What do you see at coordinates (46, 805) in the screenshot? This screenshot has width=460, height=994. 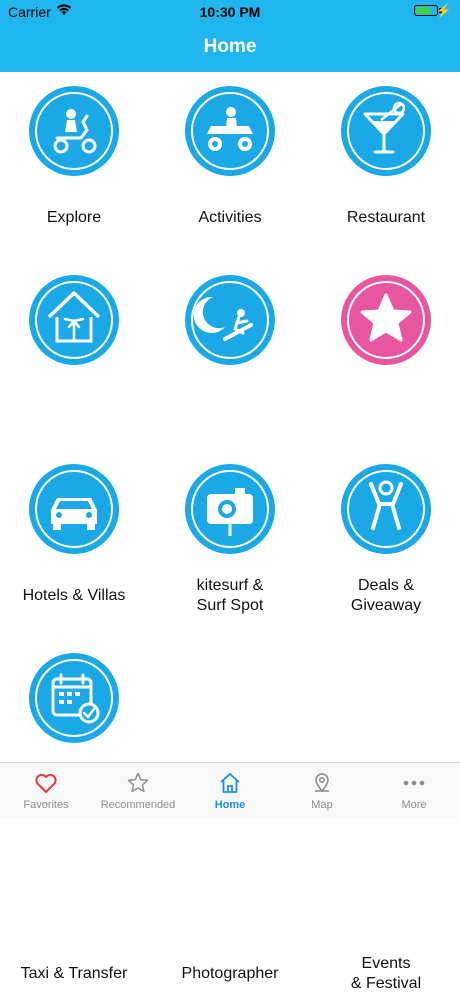 I see `tab-label: Favorites` at bounding box center [46, 805].